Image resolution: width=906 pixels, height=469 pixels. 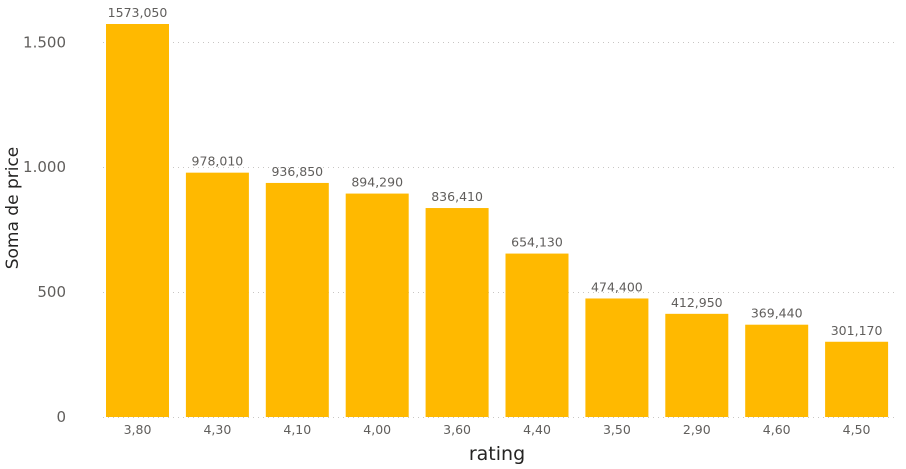 I want to click on data-label: 936,850, so click(x=297, y=171).